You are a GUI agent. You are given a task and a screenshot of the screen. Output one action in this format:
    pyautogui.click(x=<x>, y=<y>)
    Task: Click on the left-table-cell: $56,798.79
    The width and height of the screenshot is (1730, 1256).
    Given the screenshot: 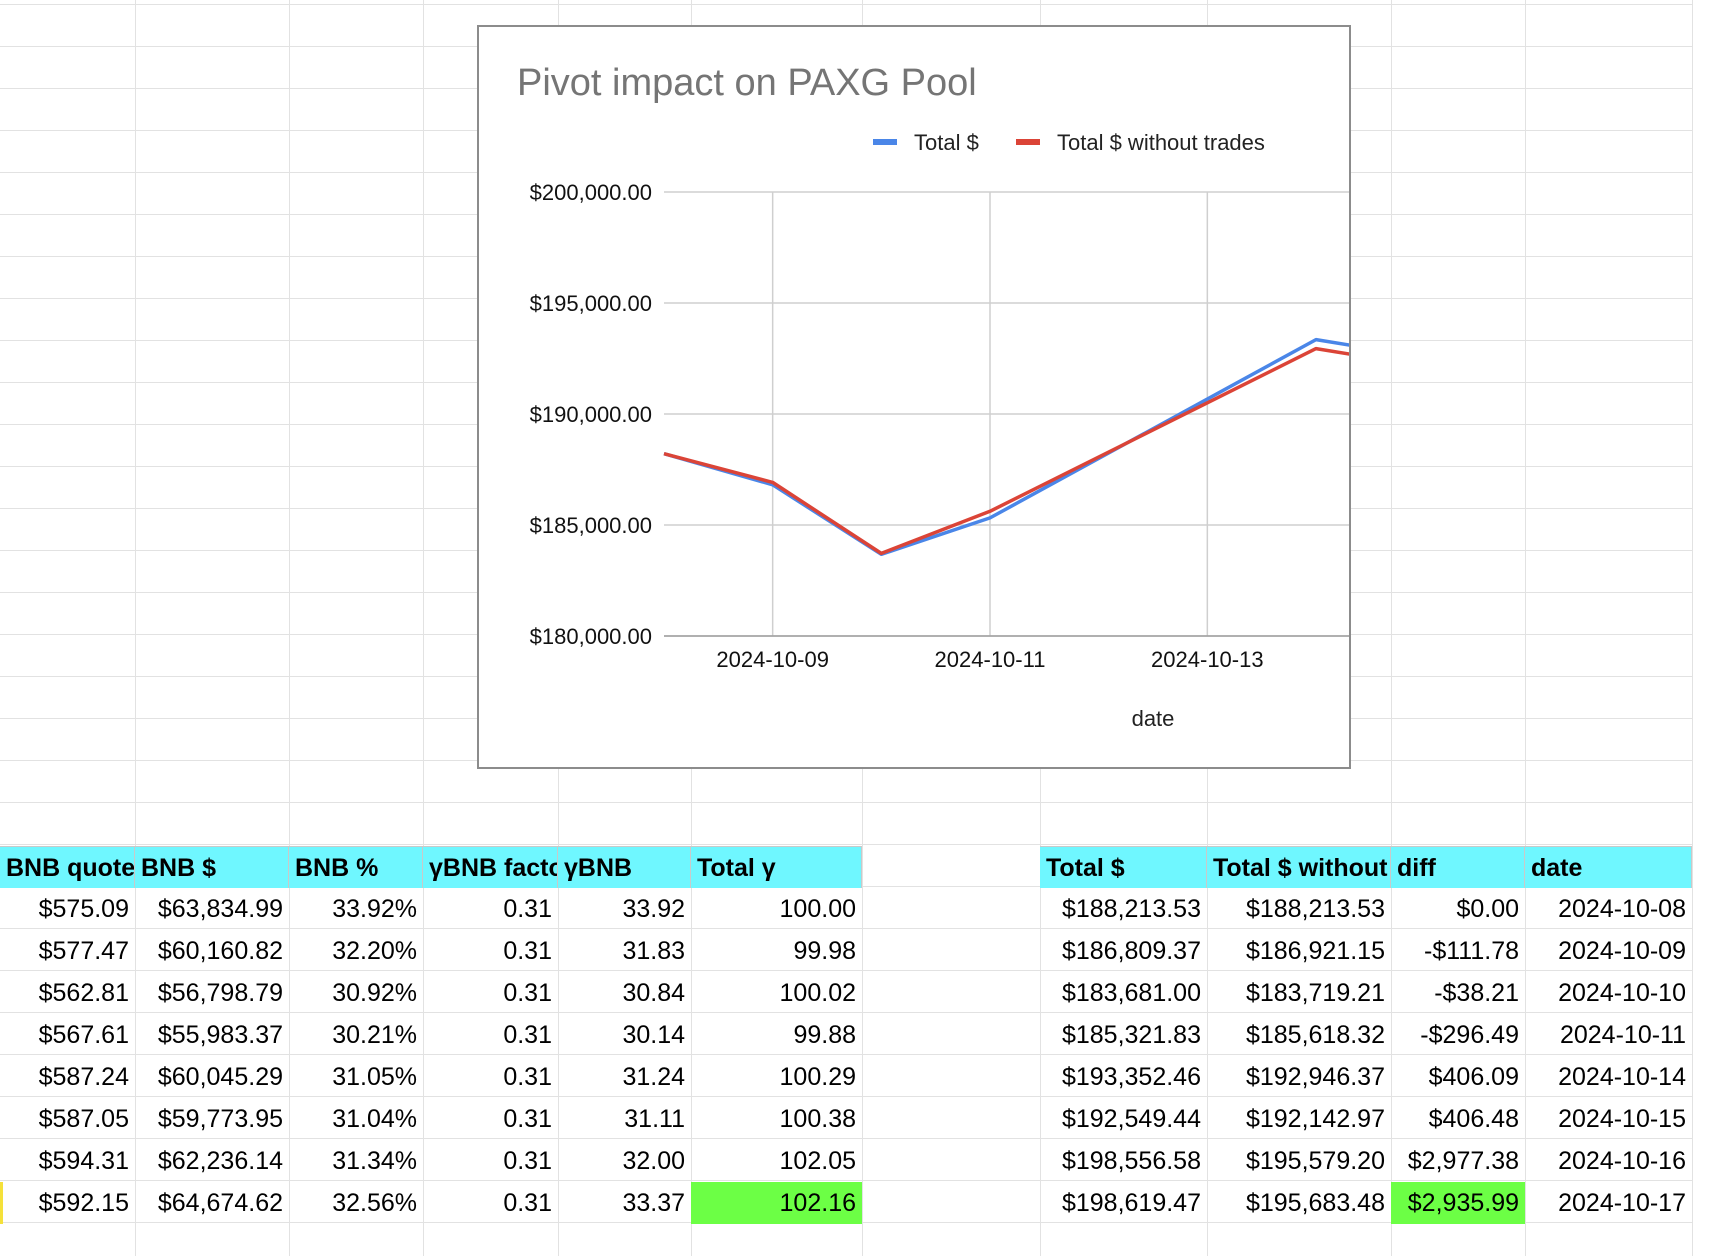 What is the action you would take?
    pyautogui.click(x=212, y=993)
    